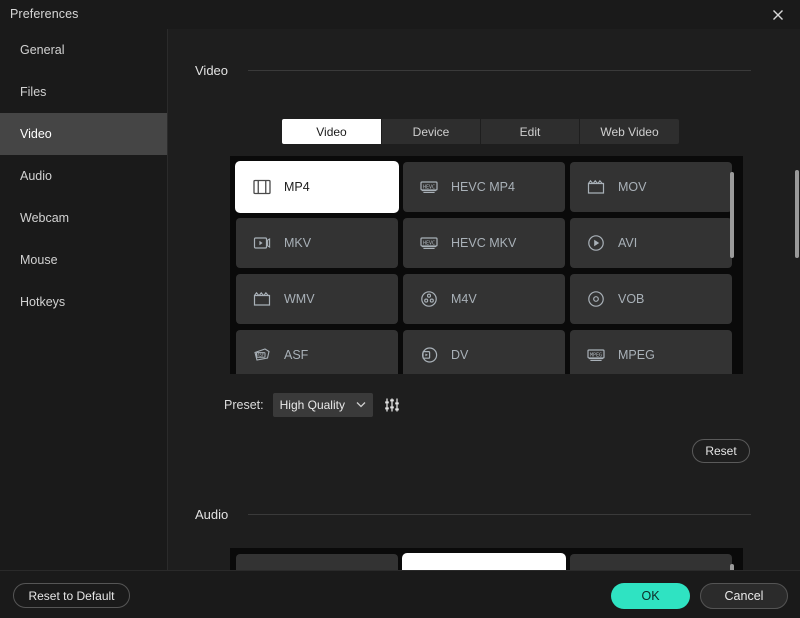 The height and width of the screenshot is (618, 800). Describe the element at coordinates (596, 243) in the screenshot. I see `play-circle-icon` at that location.